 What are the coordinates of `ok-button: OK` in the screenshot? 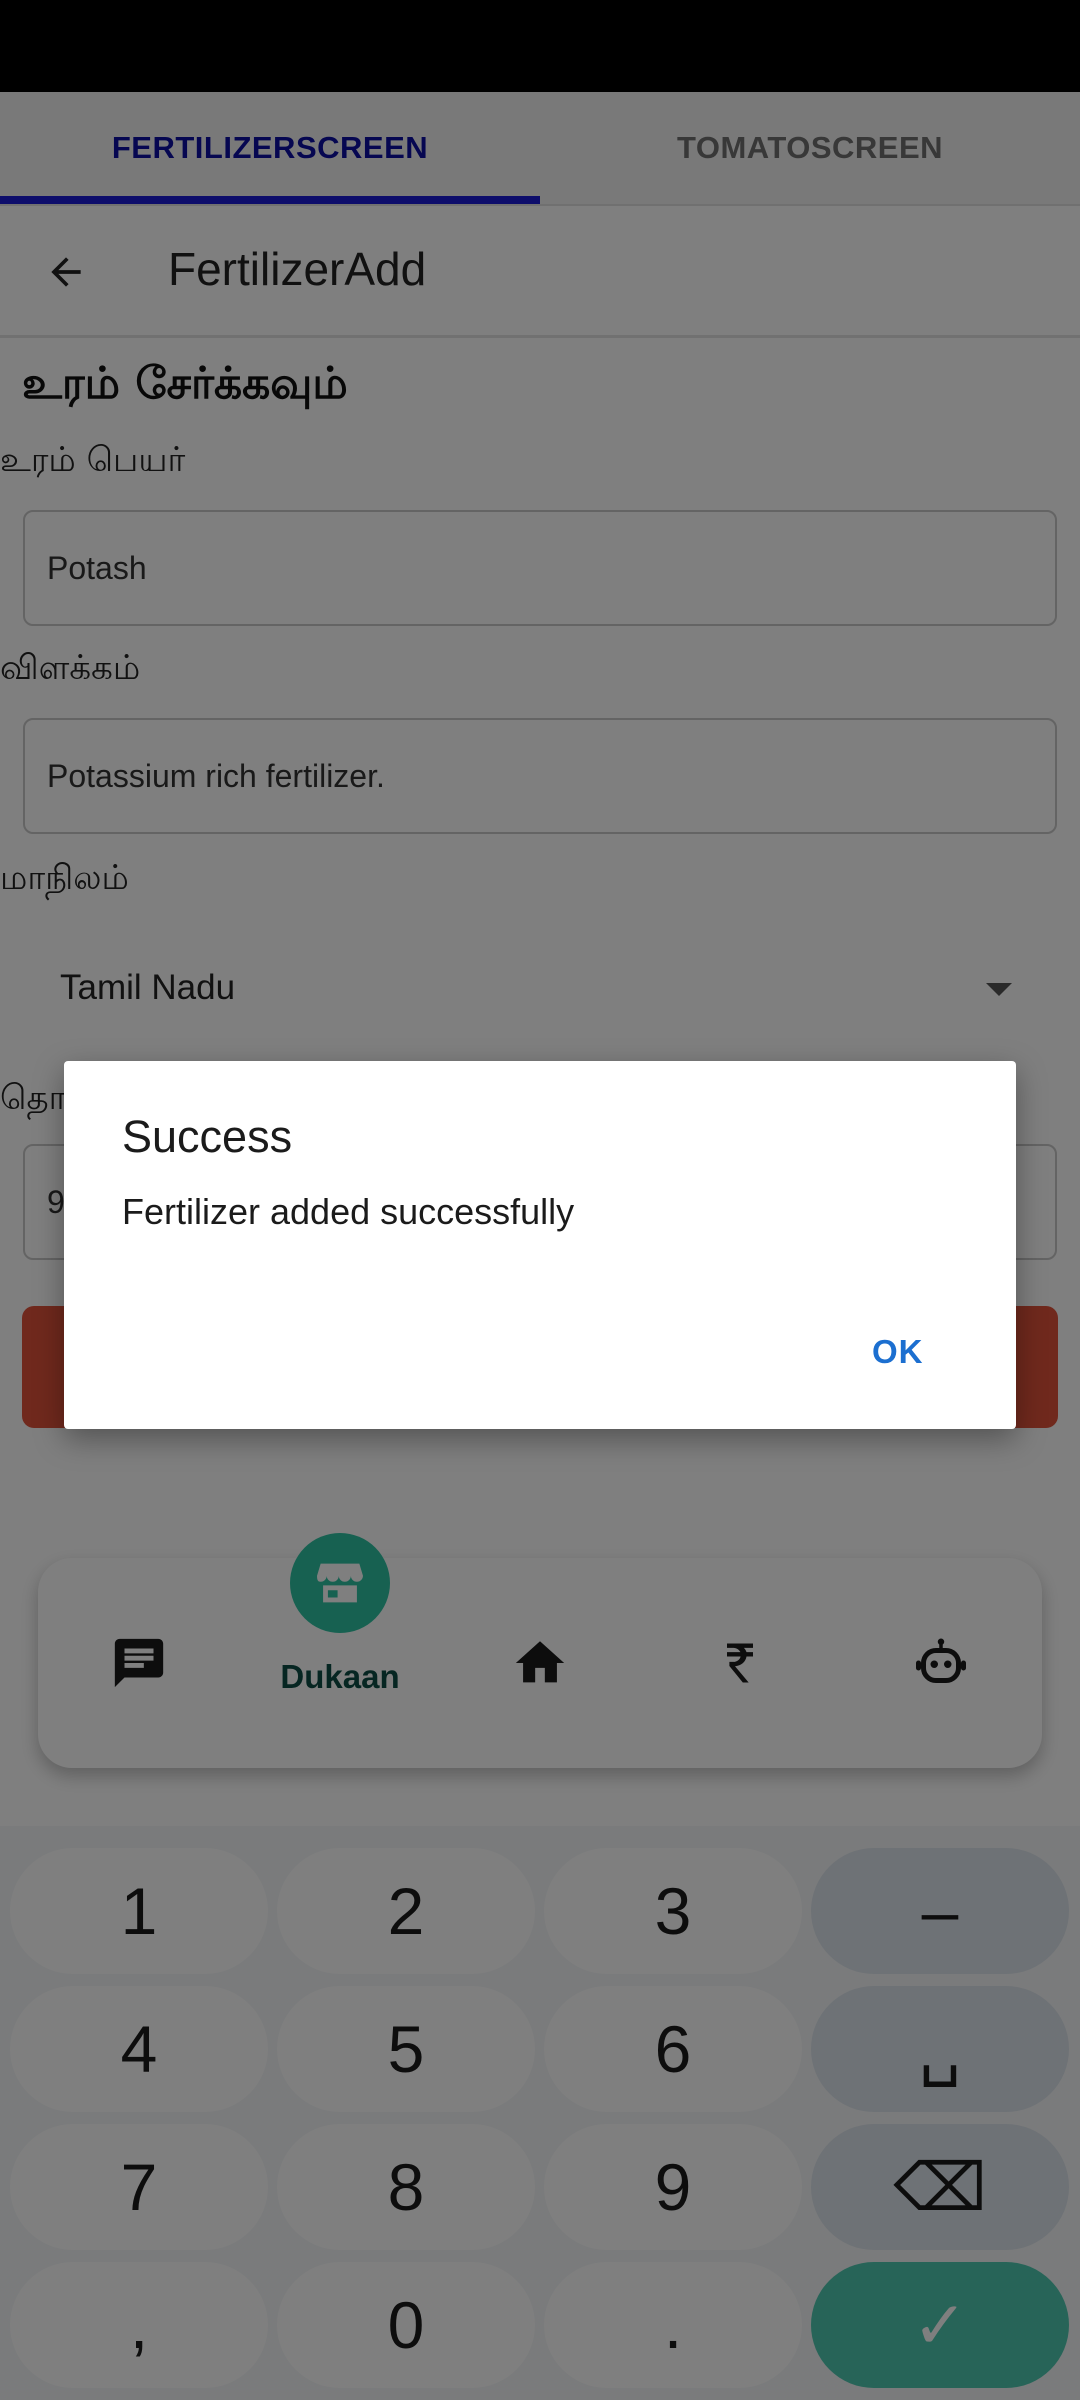 It's located at (898, 1352).